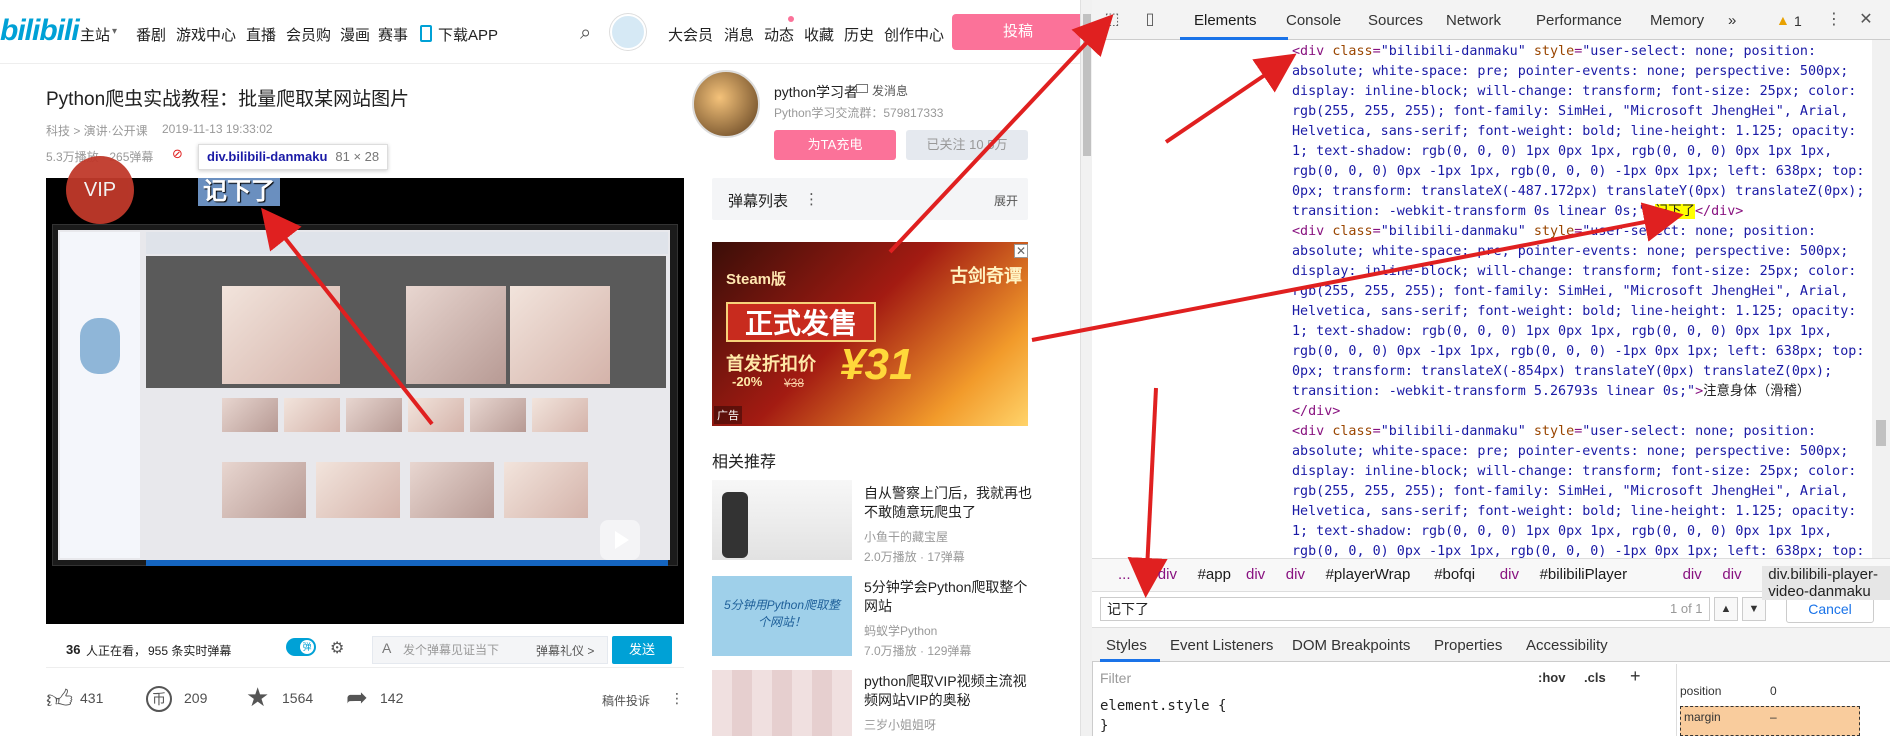  What do you see at coordinates (95, 34) in the screenshot?
I see `nav-home: 主站` at bounding box center [95, 34].